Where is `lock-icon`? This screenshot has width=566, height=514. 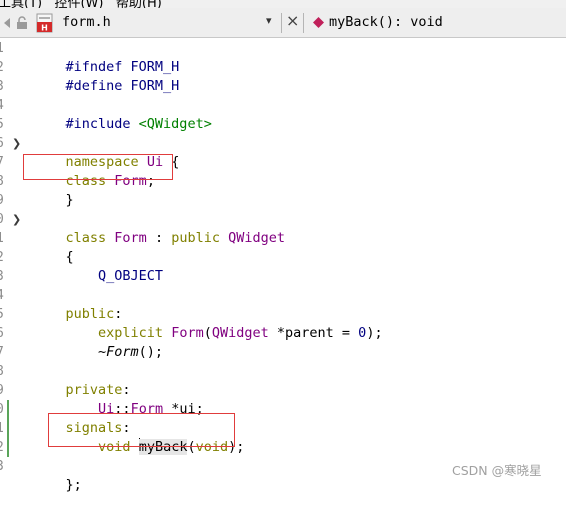
lock-icon is located at coordinates (22, 23).